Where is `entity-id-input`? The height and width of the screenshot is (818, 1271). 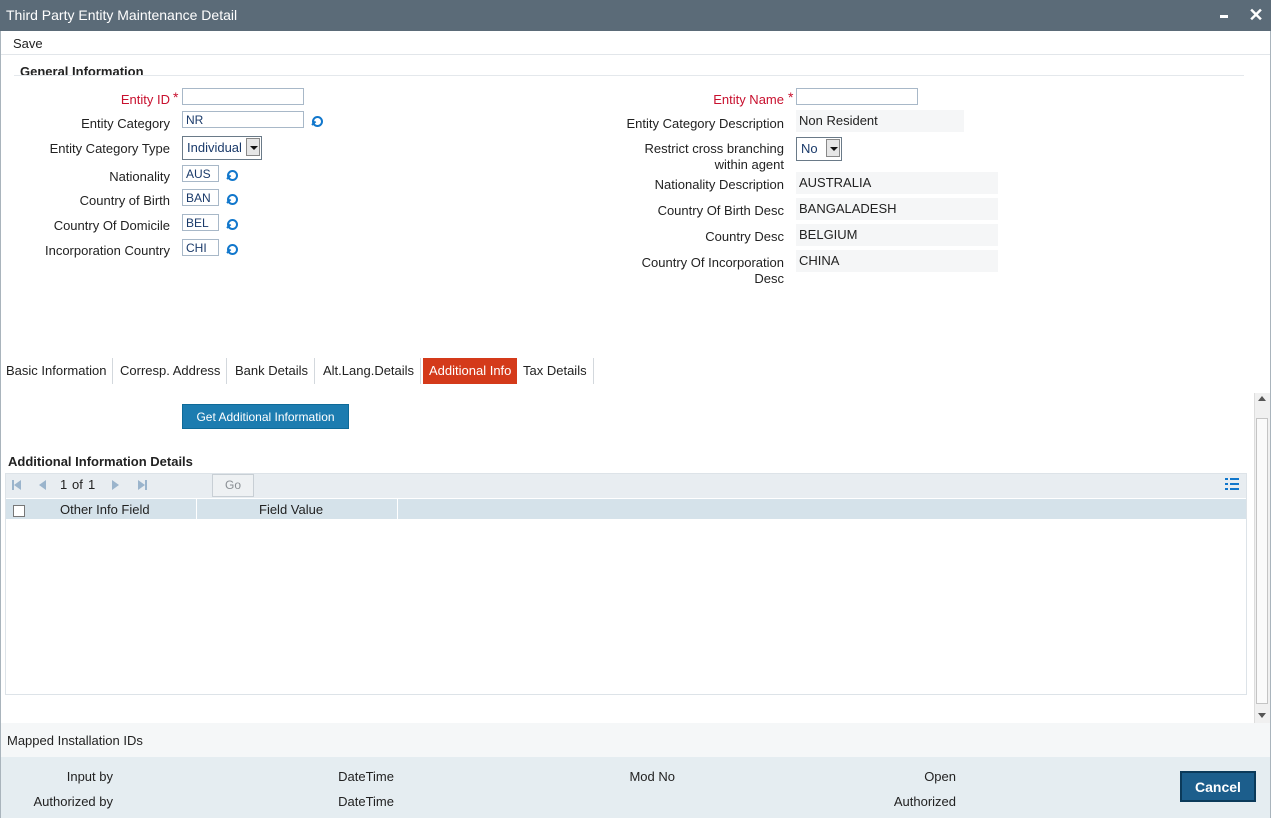
entity-id-input is located at coordinates (243, 96).